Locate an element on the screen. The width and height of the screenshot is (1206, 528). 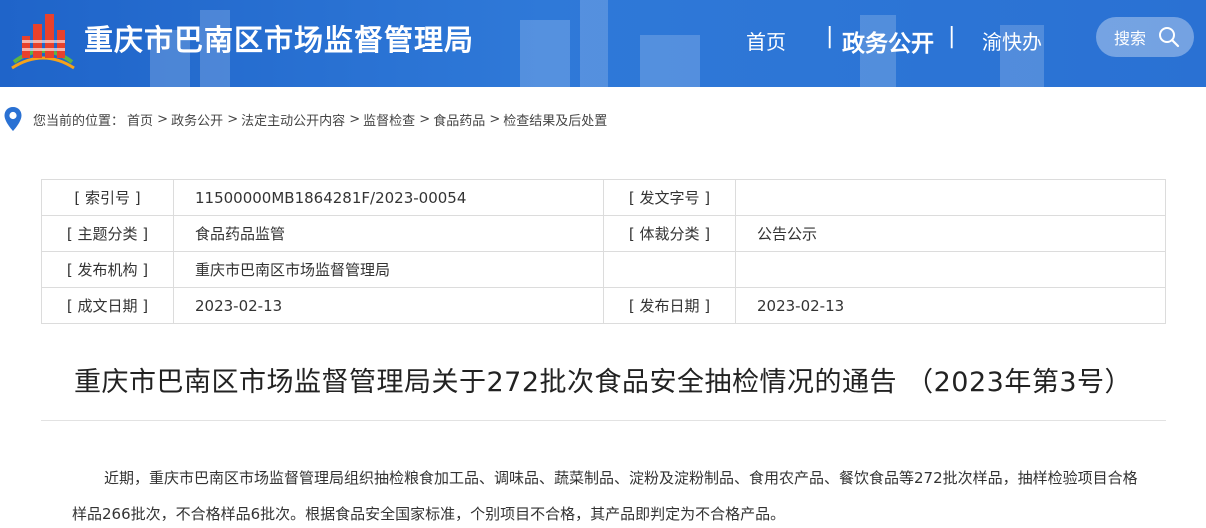
meta-label: [ 主题分类 ] is located at coordinates (107, 233).